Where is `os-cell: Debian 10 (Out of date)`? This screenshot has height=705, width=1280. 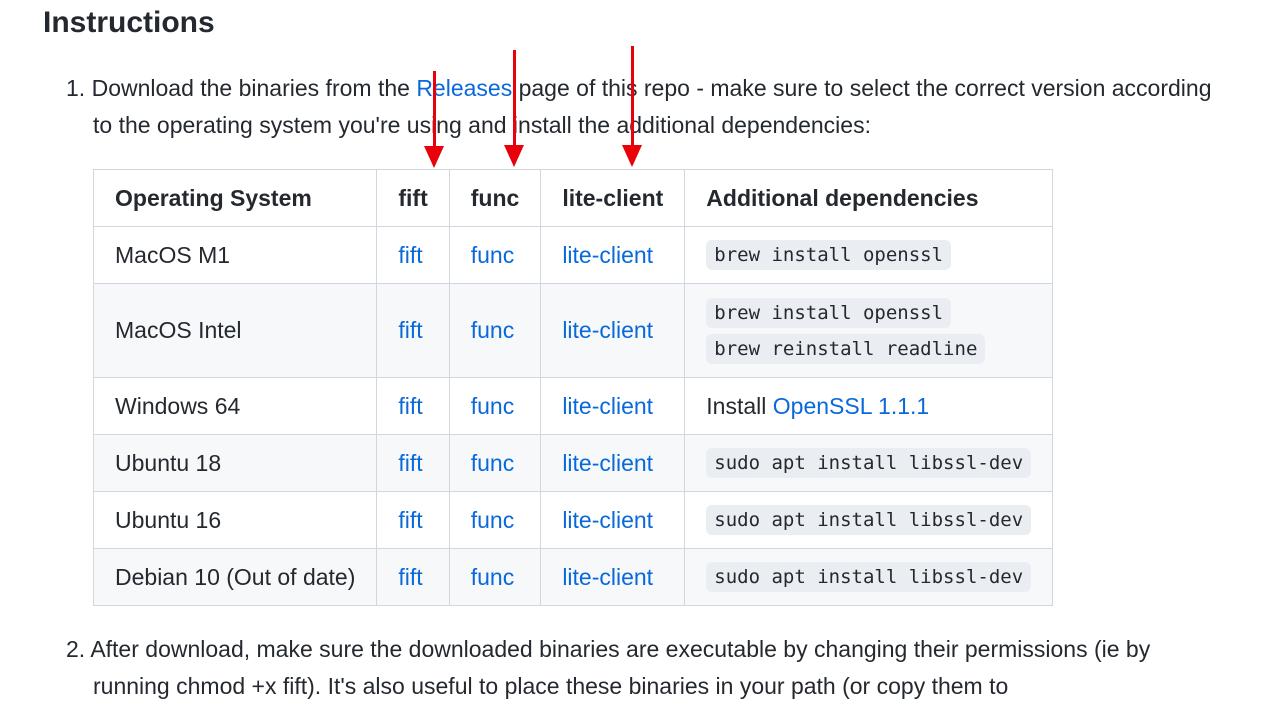
os-cell: Debian 10 (Out of date) is located at coordinates (235, 577).